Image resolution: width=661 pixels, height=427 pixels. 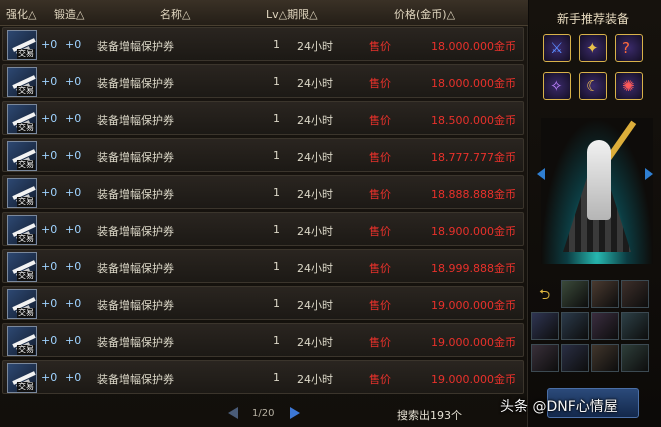 I want to click on search-result-count: 搜索出193个, so click(x=429, y=415).